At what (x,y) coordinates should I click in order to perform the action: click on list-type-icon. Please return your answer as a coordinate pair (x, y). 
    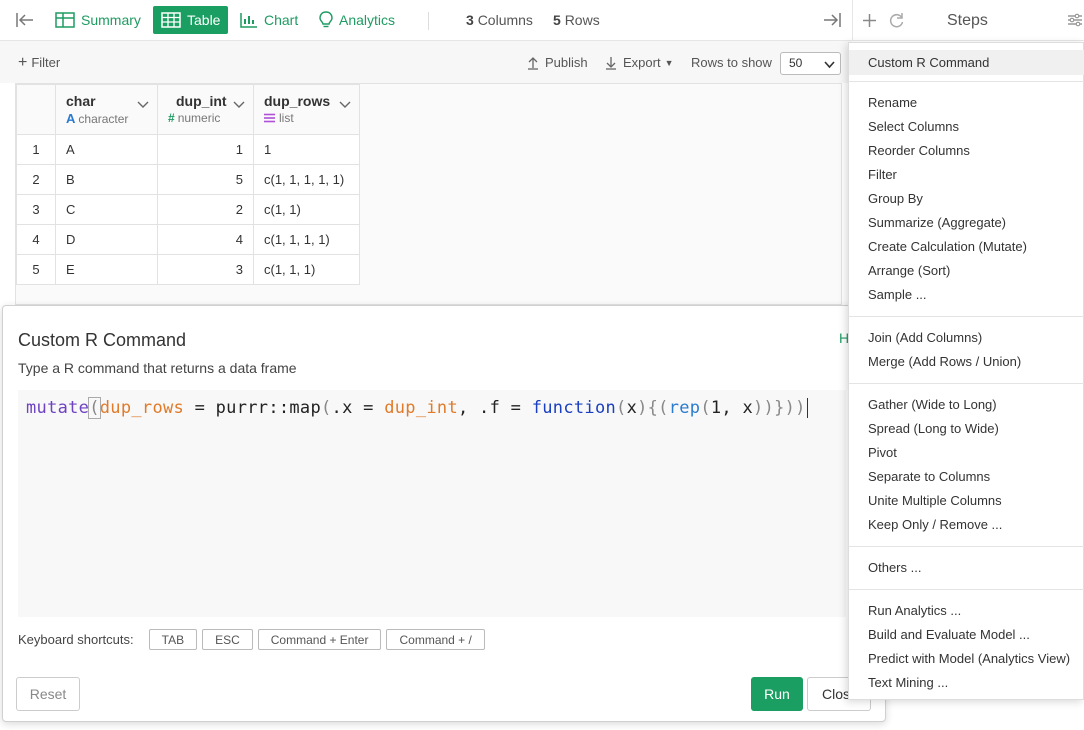
    Looking at the image, I should click on (269, 118).